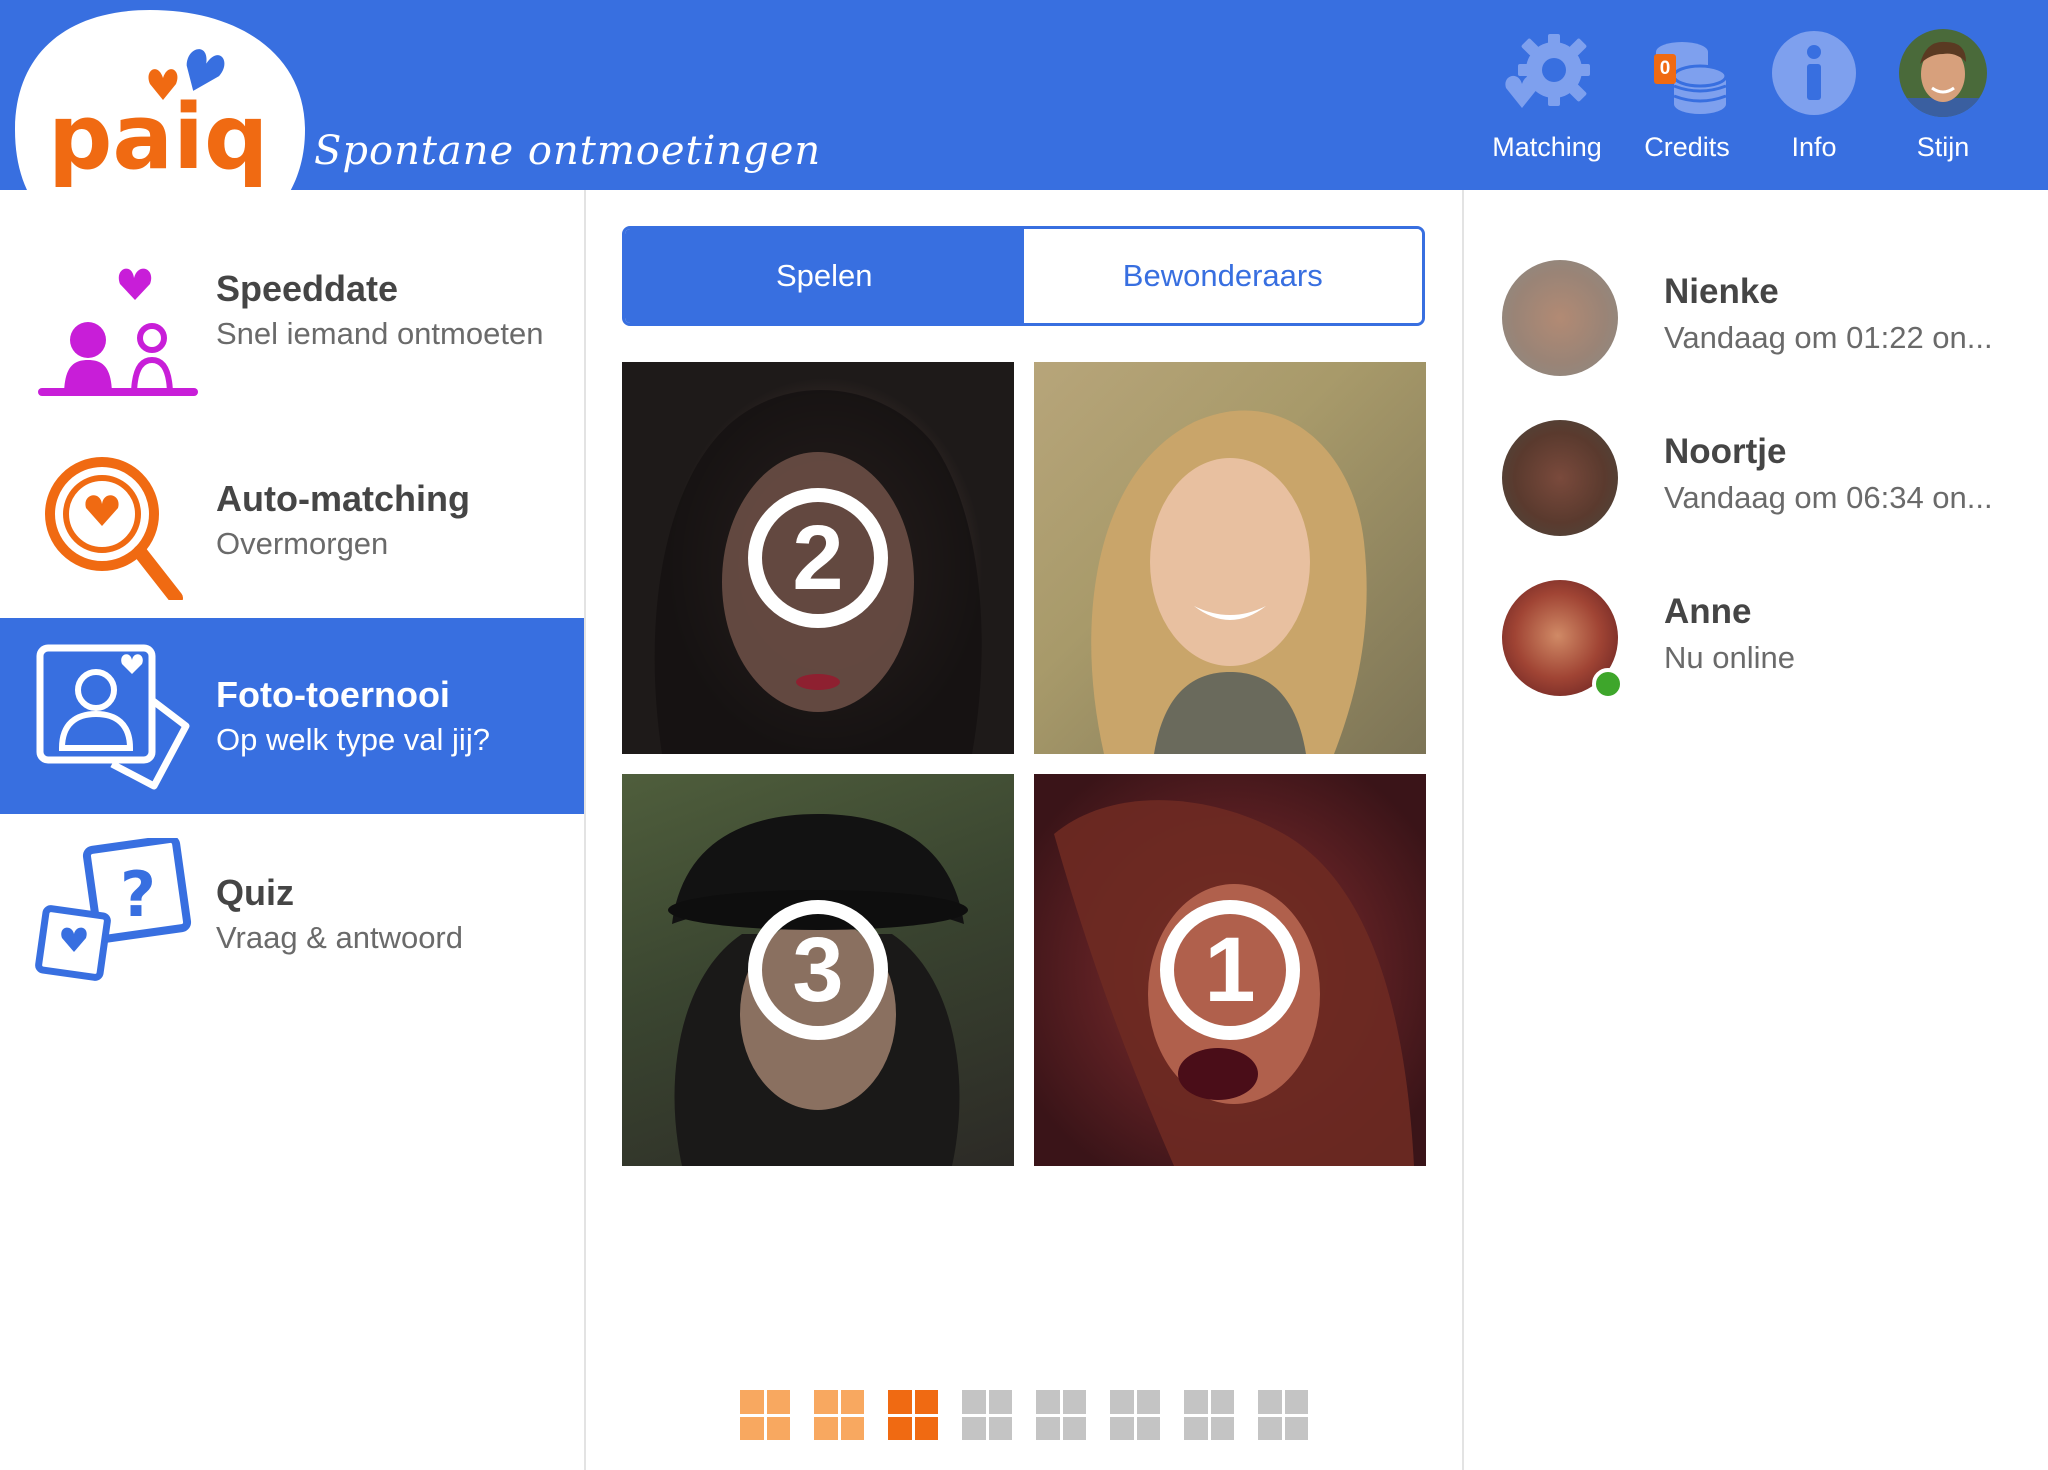  I want to click on nav-credits: 0 Credits, so click(1687, 95).